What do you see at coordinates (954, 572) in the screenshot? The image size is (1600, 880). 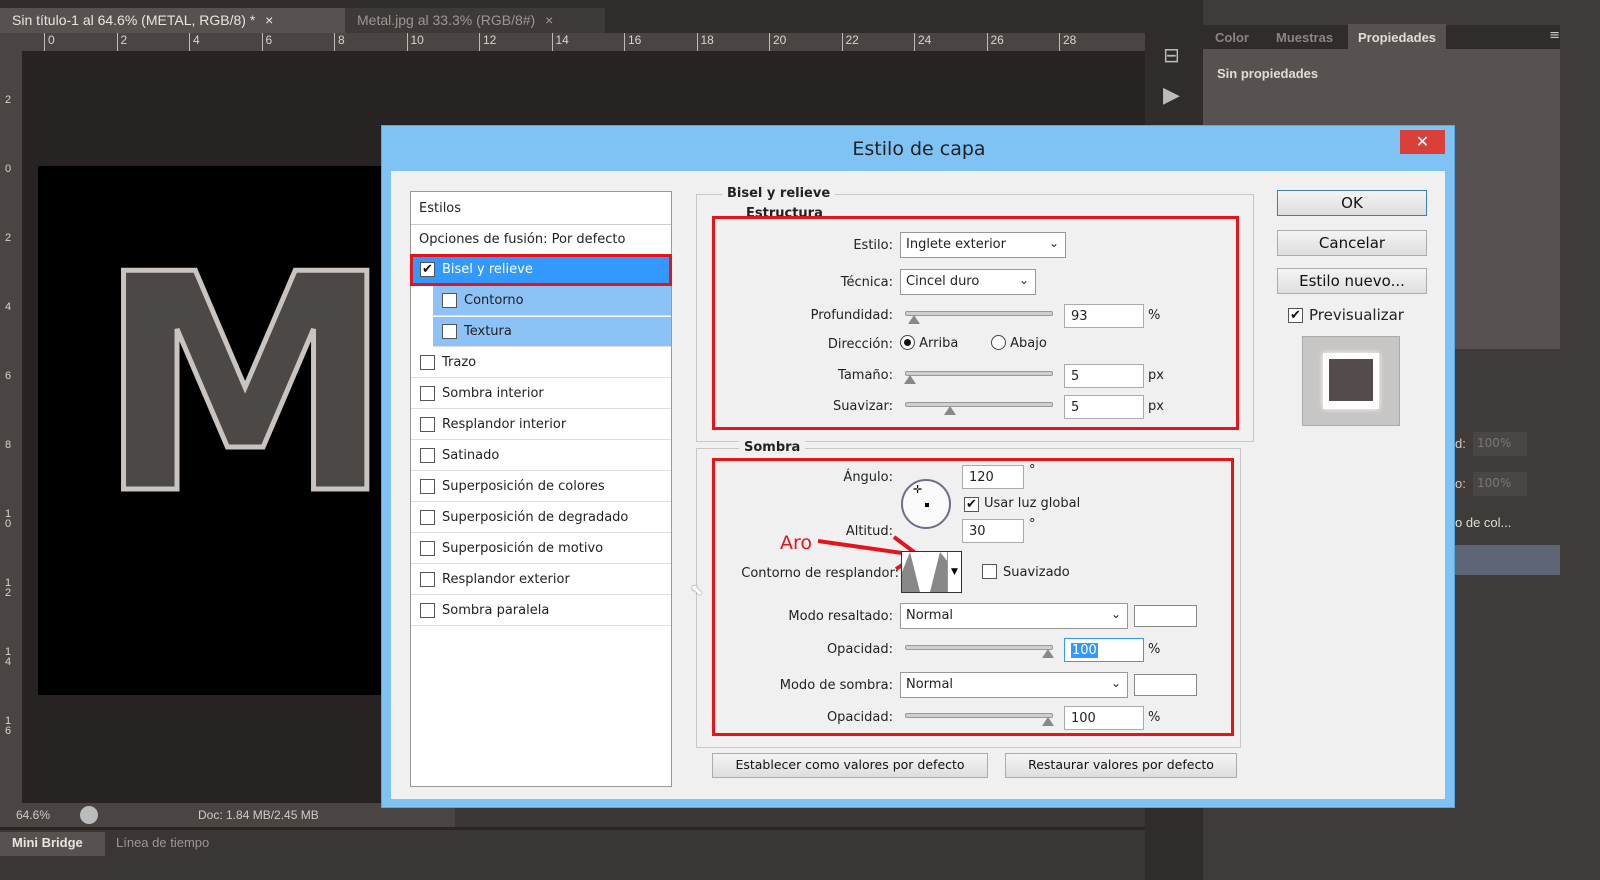 I see `chevron-down-icon: ▼` at bounding box center [954, 572].